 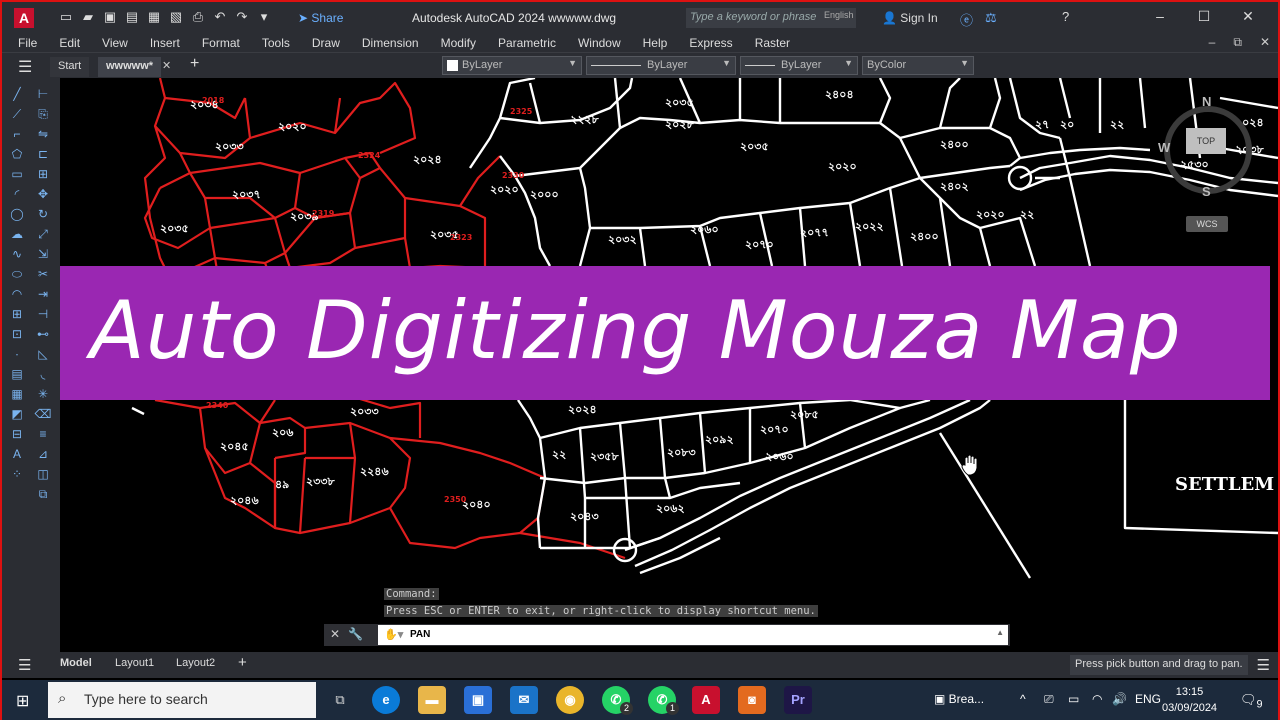 I want to click on task-view-icon: ⧉, so click(x=340, y=700).